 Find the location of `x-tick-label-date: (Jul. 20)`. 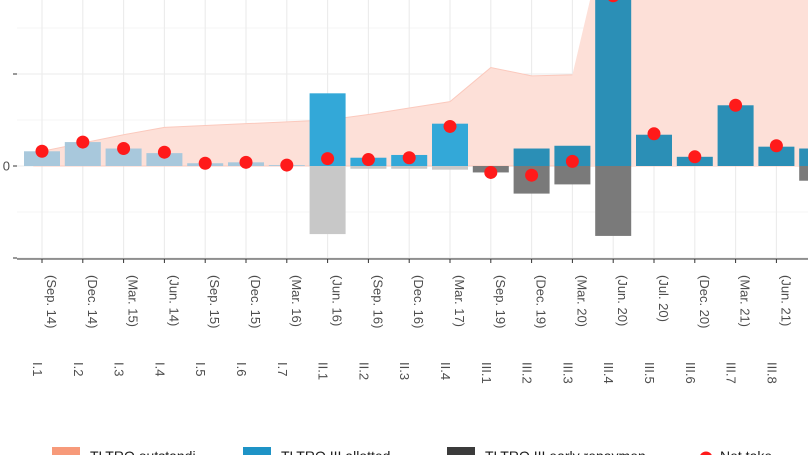

x-tick-label-date: (Jul. 20) is located at coordinates (663, 298).